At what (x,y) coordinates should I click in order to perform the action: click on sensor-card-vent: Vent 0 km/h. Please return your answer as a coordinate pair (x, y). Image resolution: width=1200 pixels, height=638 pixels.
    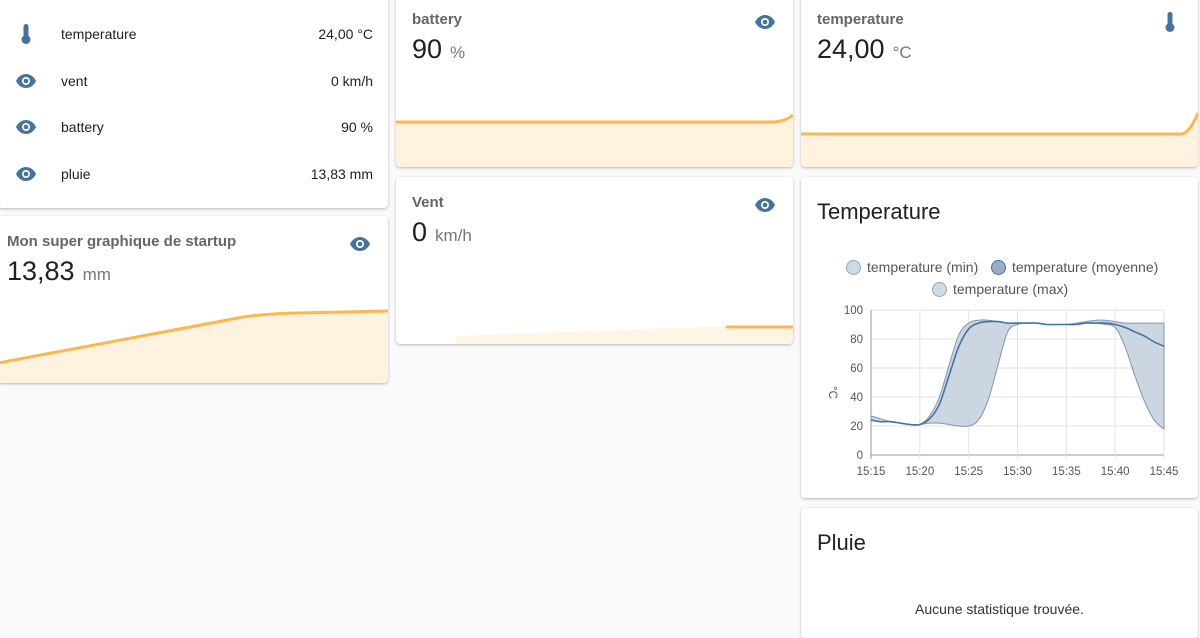
    Looking at the image, I should click on (594, 260).